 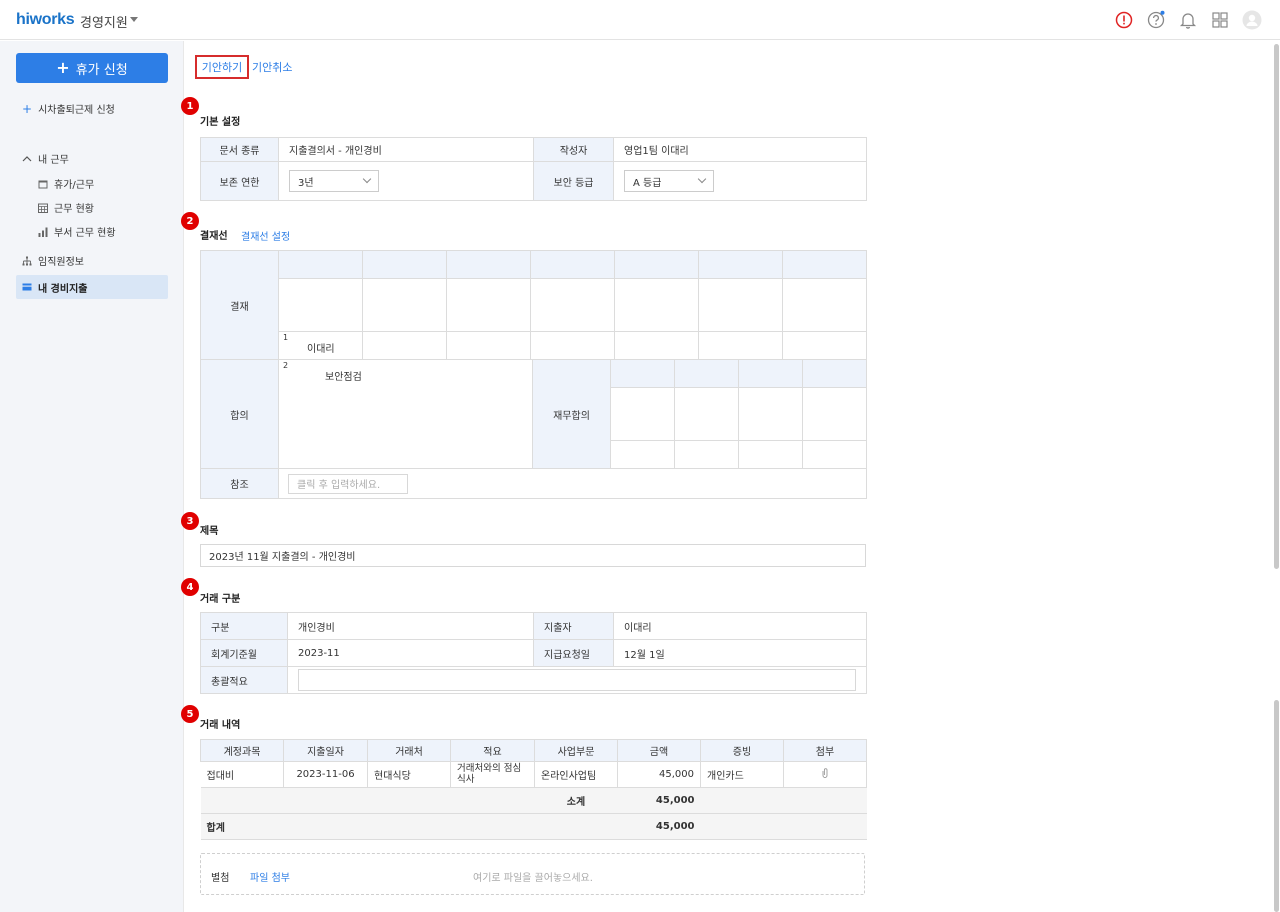 I want to click on doc-type-label: 문서 종류, so click(x=239, y=149).